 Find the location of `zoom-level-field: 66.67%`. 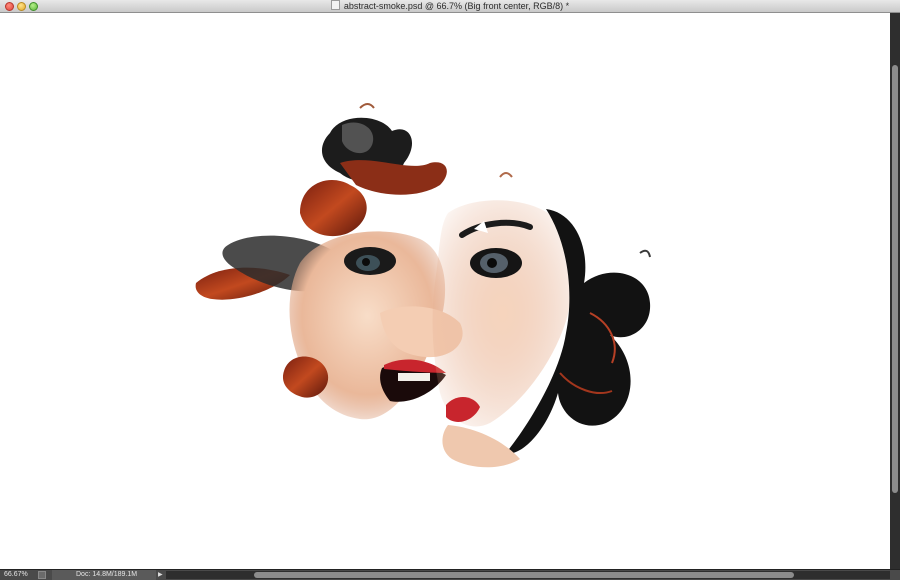

zoom-level-field: 66.67% is located at coordinates (18, 575).